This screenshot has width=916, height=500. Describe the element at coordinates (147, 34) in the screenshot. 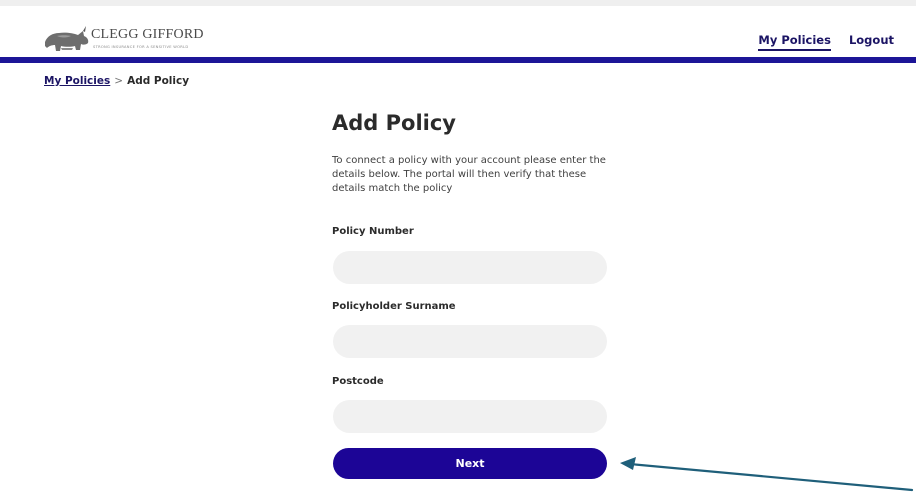

I see `brand-name: CLEGG GIFFORD` at that location.